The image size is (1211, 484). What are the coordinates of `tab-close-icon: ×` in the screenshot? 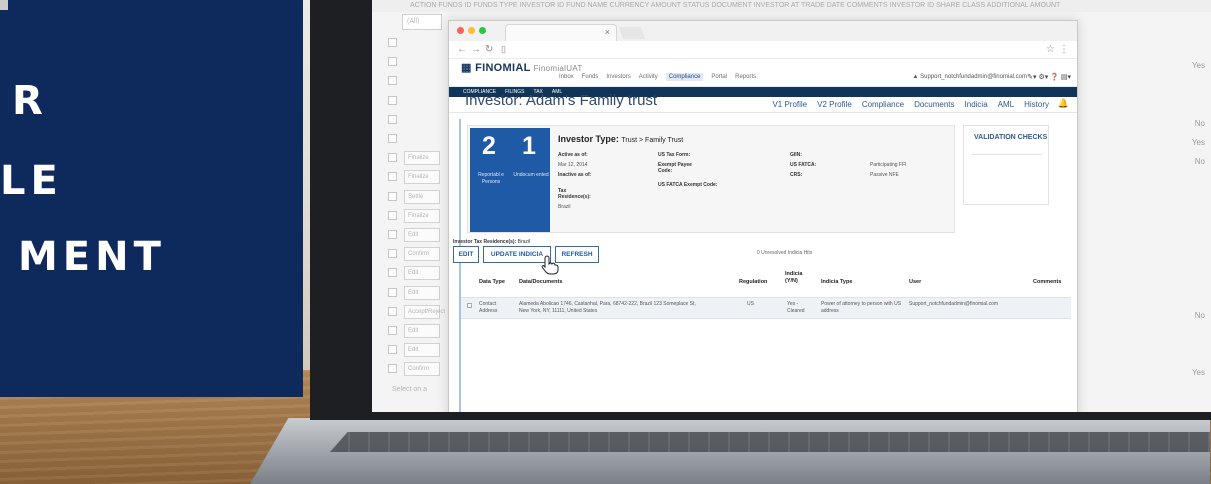 It's located at (607, 32).